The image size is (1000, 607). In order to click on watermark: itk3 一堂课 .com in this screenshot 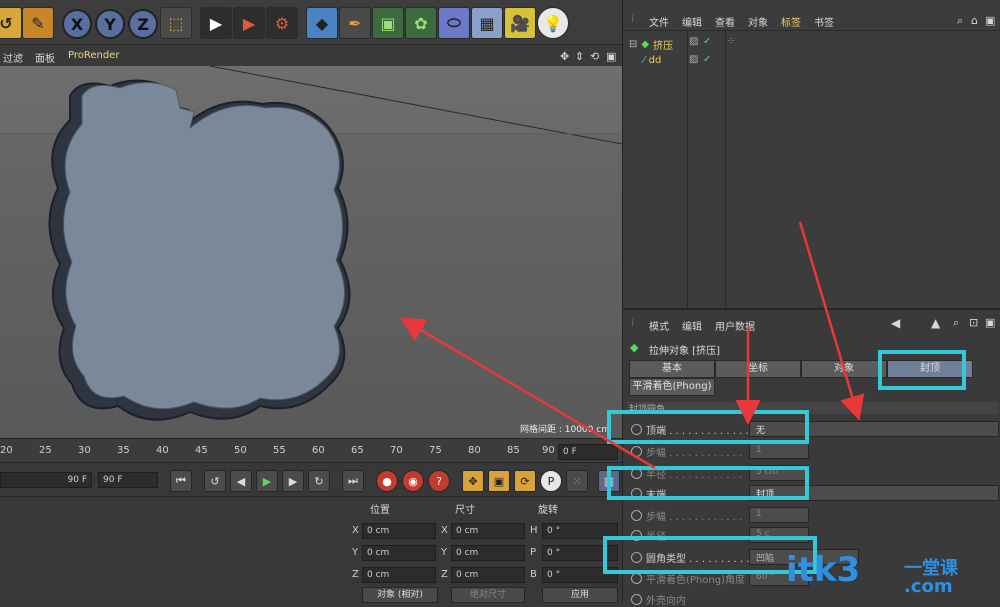, I will do `click(886, 574)`.